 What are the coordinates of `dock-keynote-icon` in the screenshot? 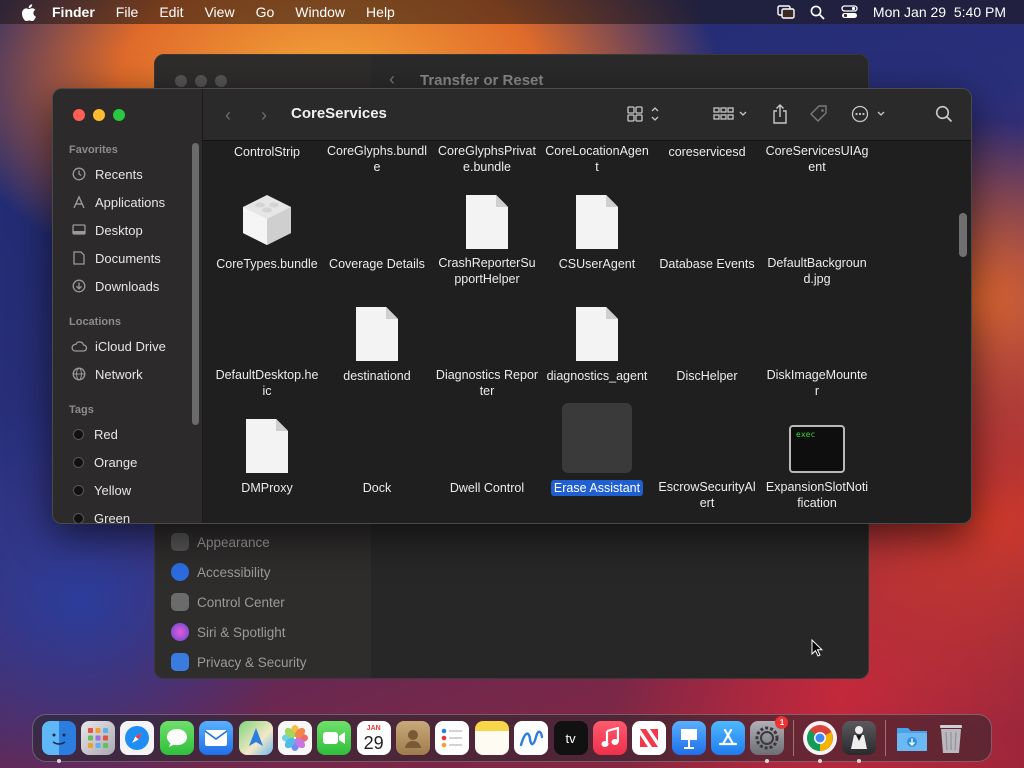 It's located at (688, 738).